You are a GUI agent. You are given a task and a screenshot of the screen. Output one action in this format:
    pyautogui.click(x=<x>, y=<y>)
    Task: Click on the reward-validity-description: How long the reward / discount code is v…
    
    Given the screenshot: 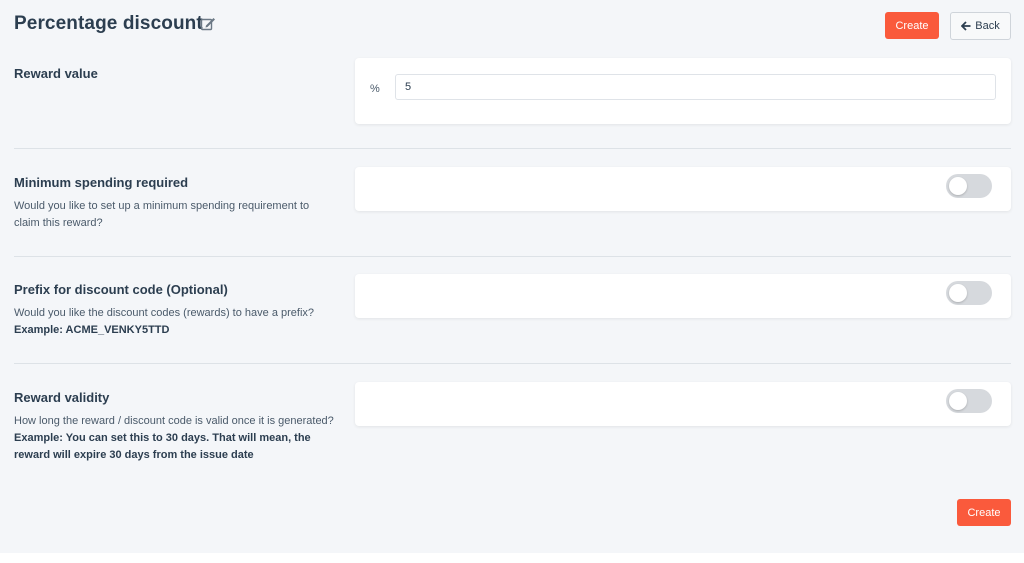 What is the action you would take?
    pyautogui.click(x=174, y=421)
    